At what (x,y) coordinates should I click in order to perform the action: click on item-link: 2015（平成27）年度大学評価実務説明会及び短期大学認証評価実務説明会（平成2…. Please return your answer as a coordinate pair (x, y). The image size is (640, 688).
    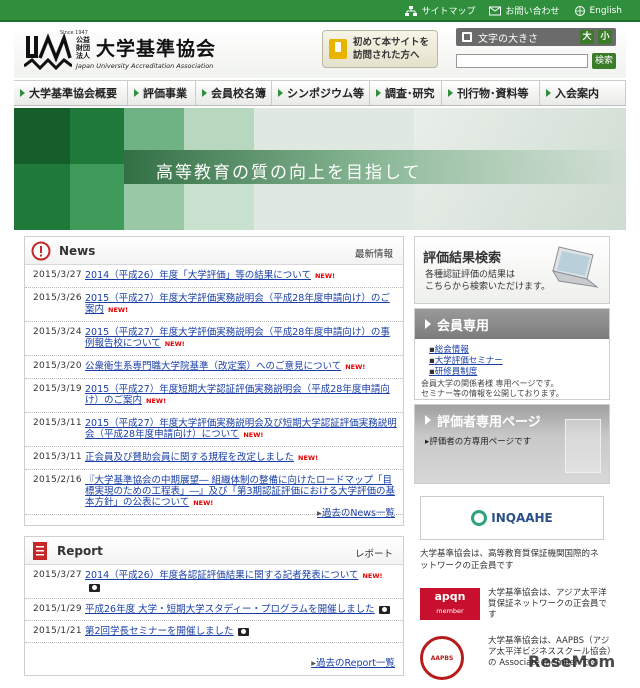
    Looking at the image, I should click on (241, 429).